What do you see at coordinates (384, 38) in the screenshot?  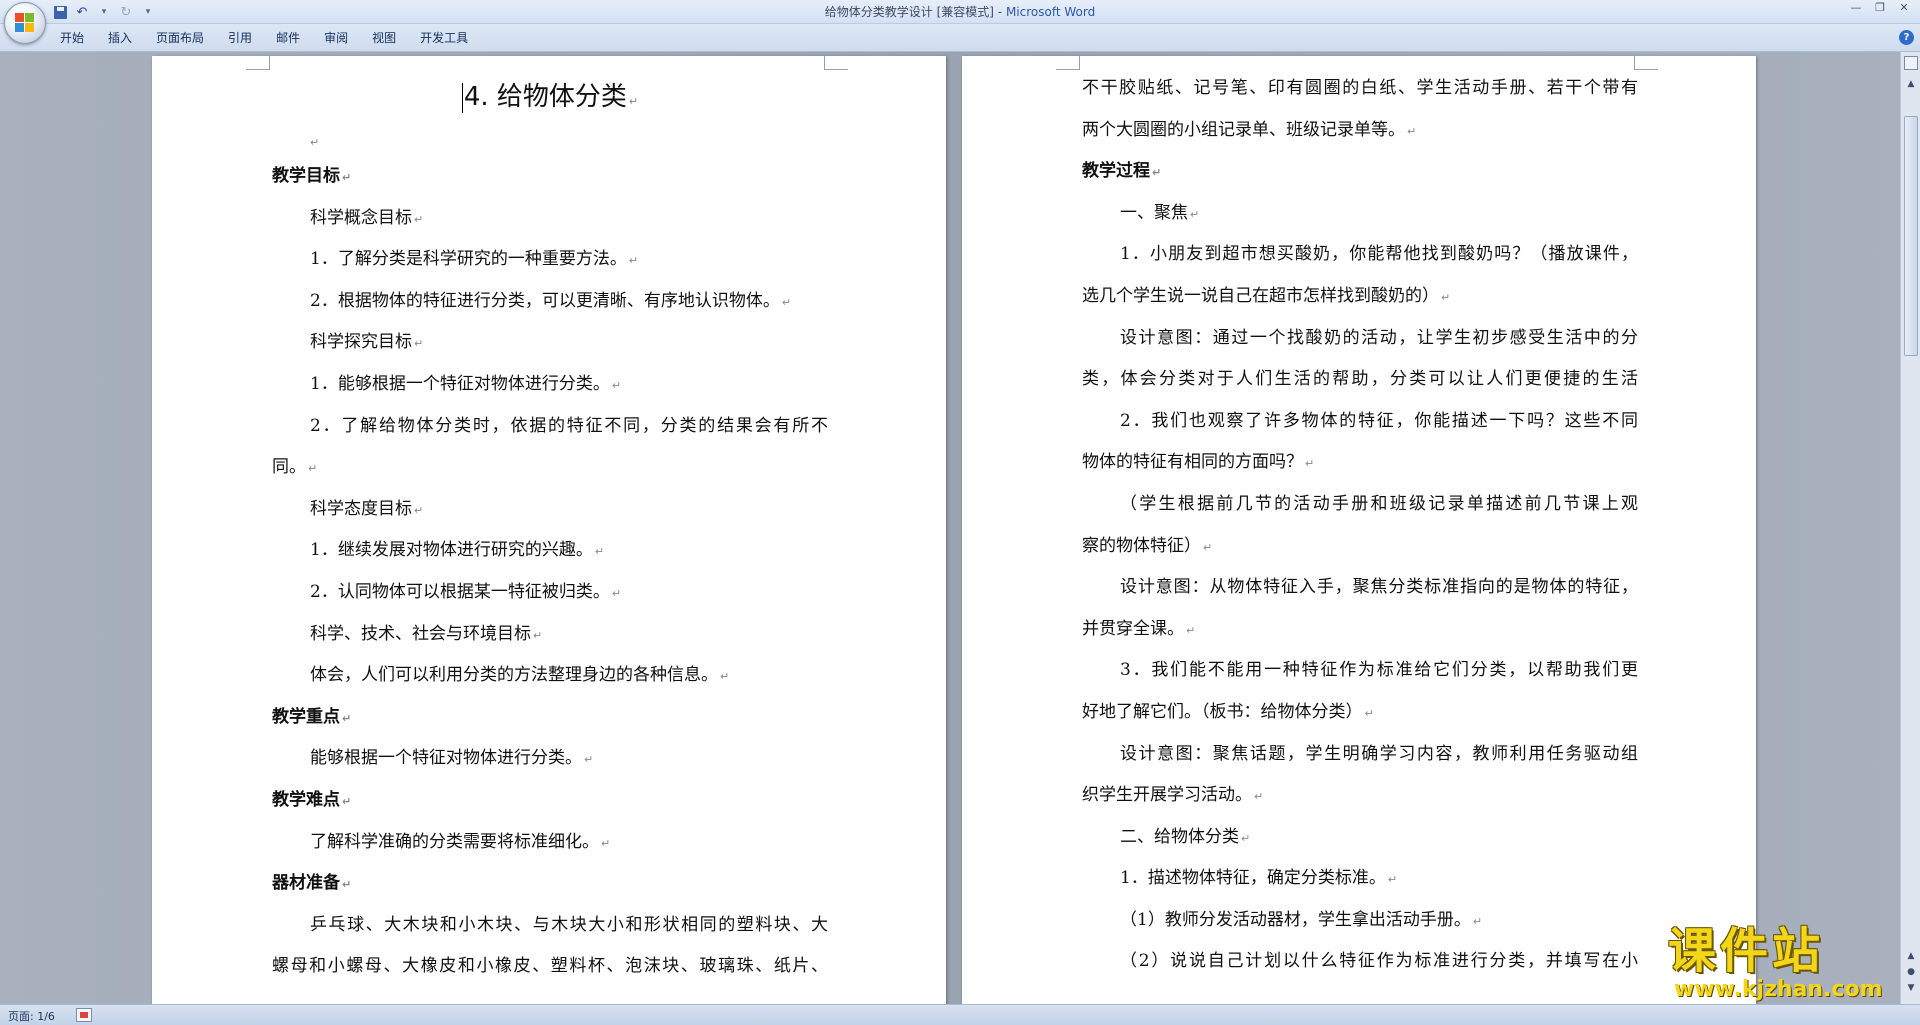 I see `tab-view: 视图` at bounding box center [384, 38].